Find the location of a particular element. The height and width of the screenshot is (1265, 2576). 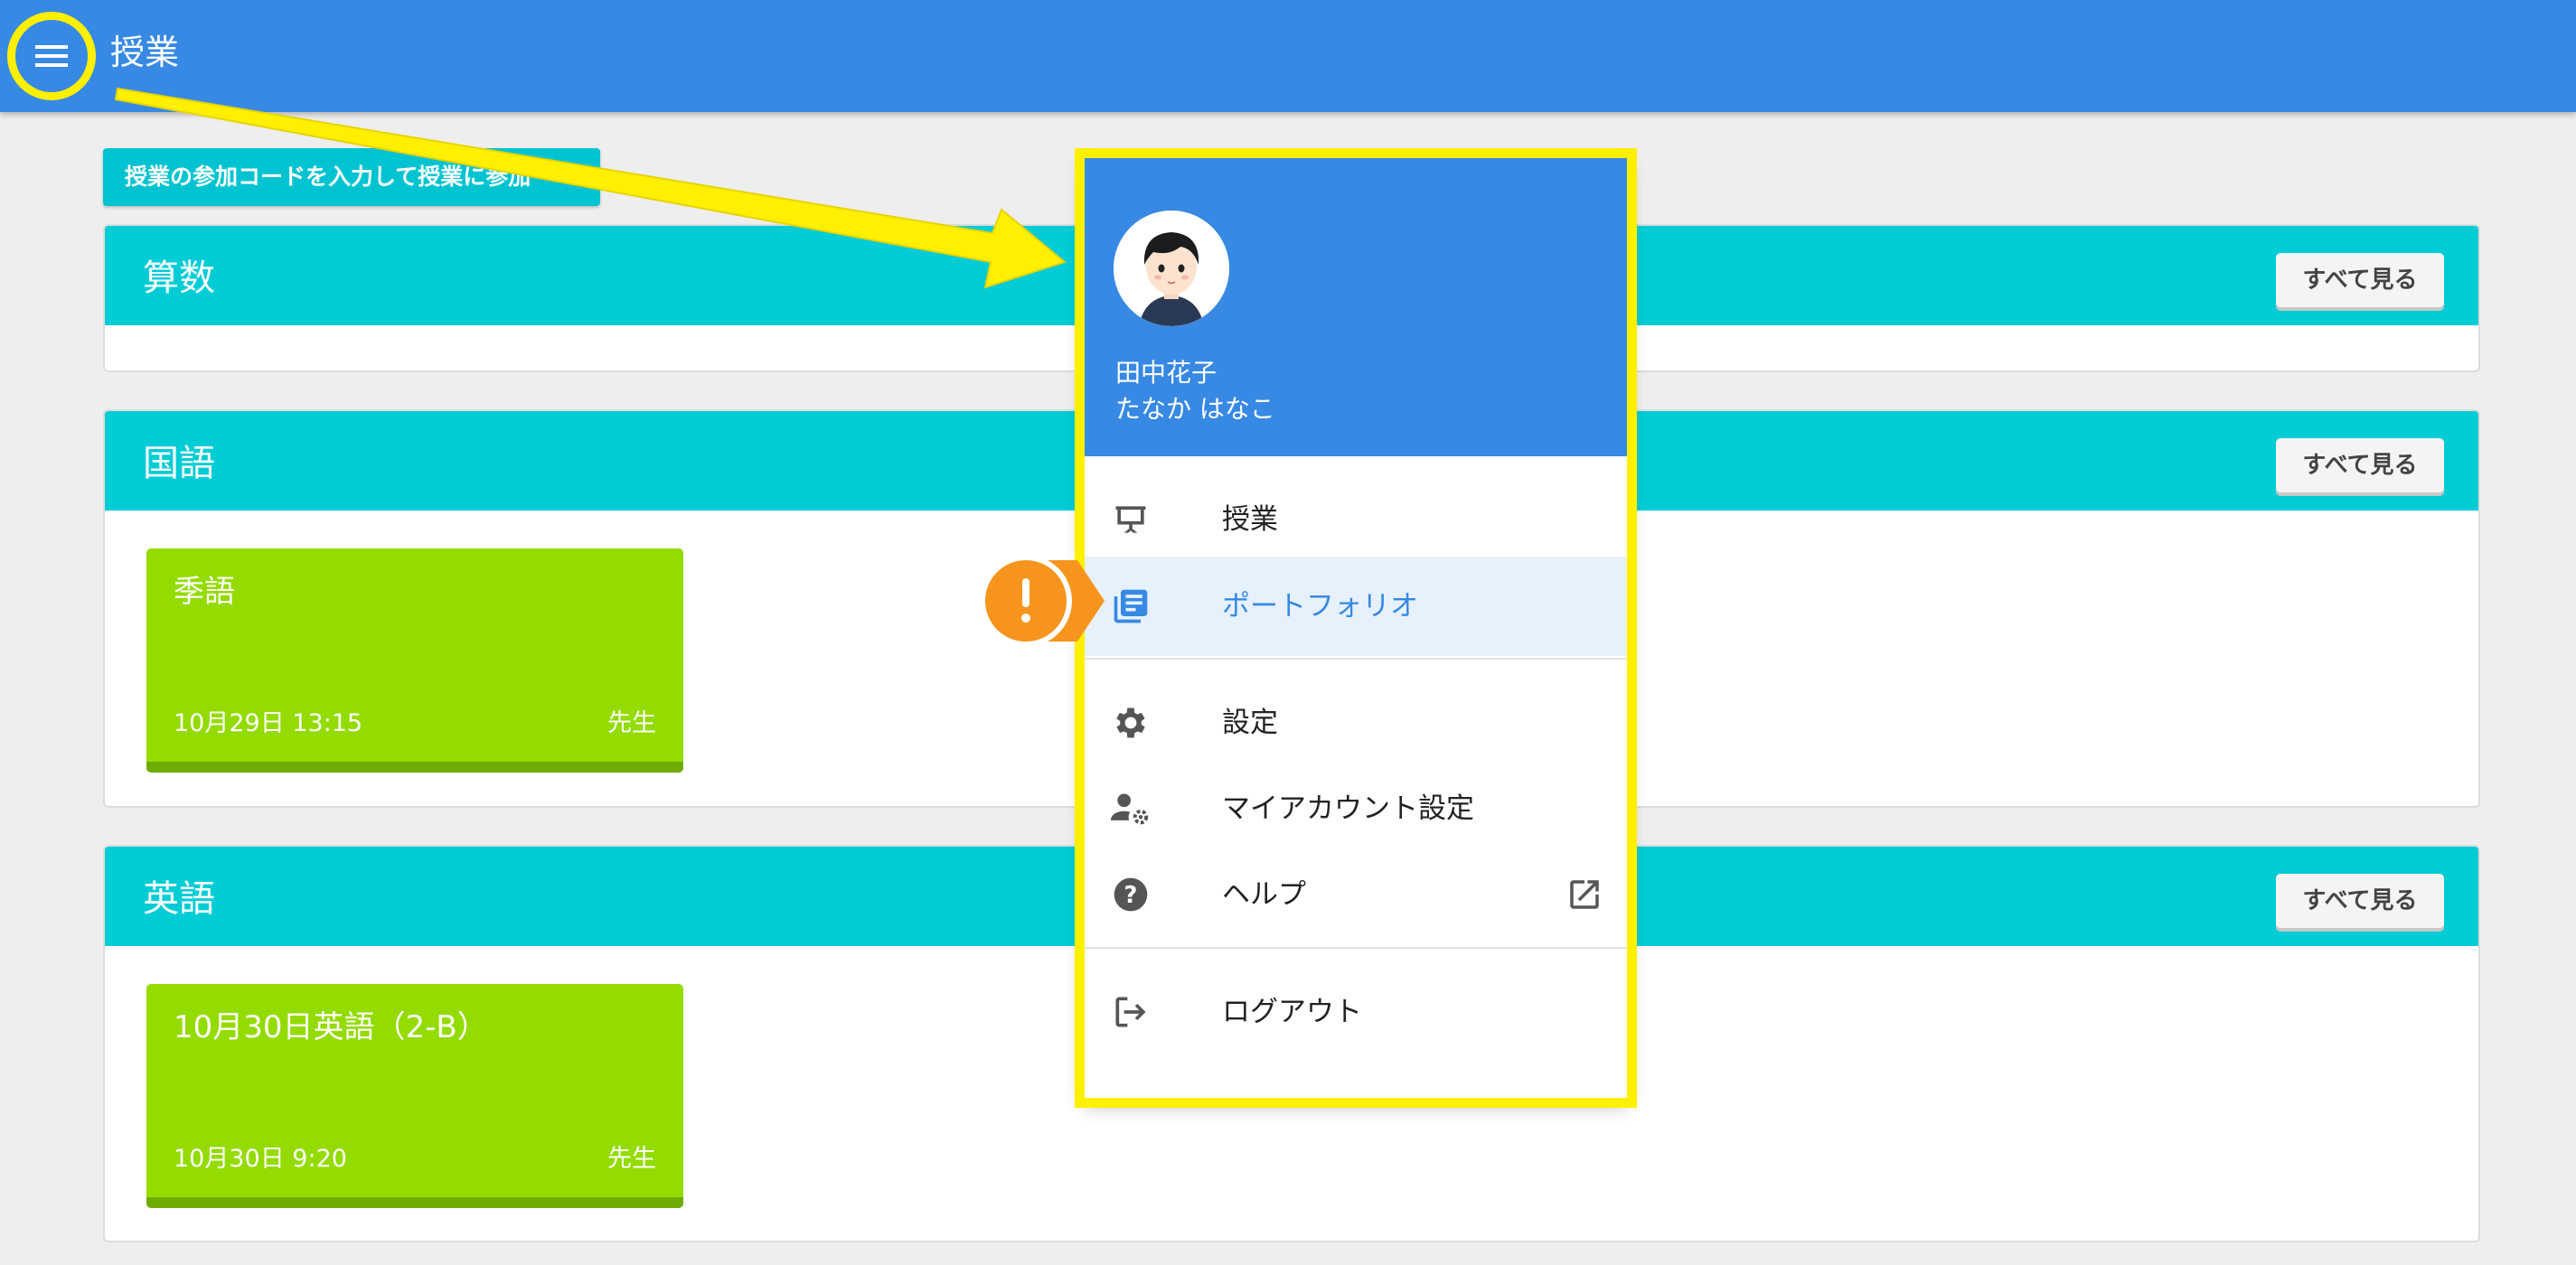

drawer-item-logout: ログアウト is located at coordinates (1356, 1012).